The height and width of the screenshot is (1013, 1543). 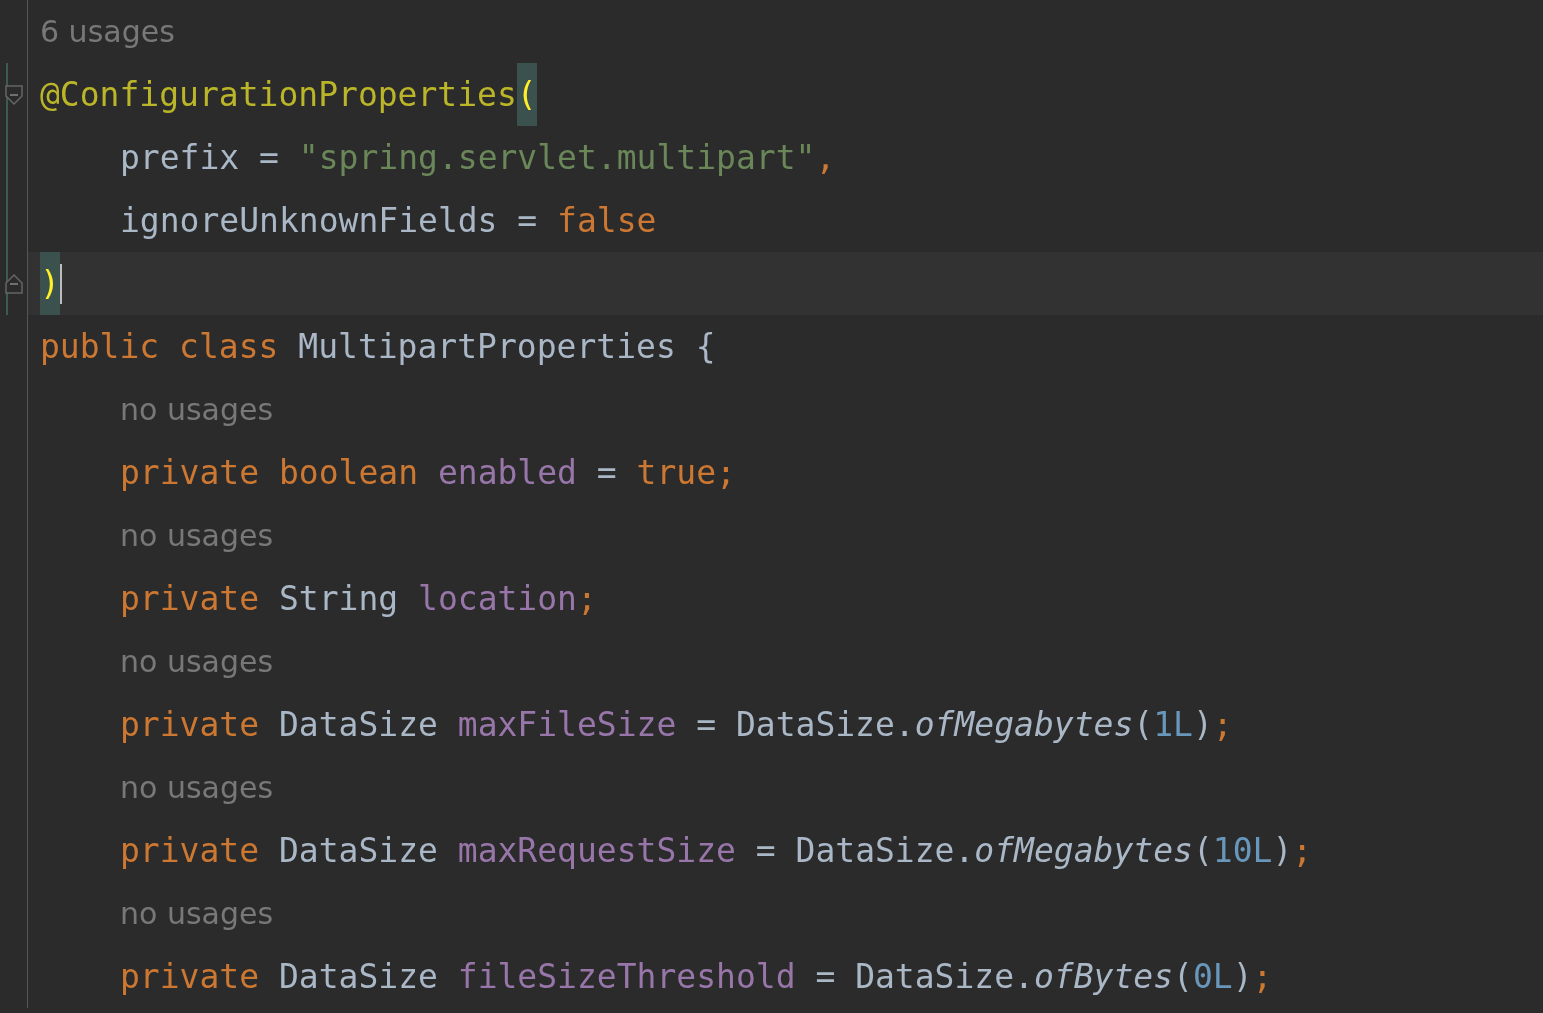 I want to click on code-line: private String location;, so click(x=358, y=599).